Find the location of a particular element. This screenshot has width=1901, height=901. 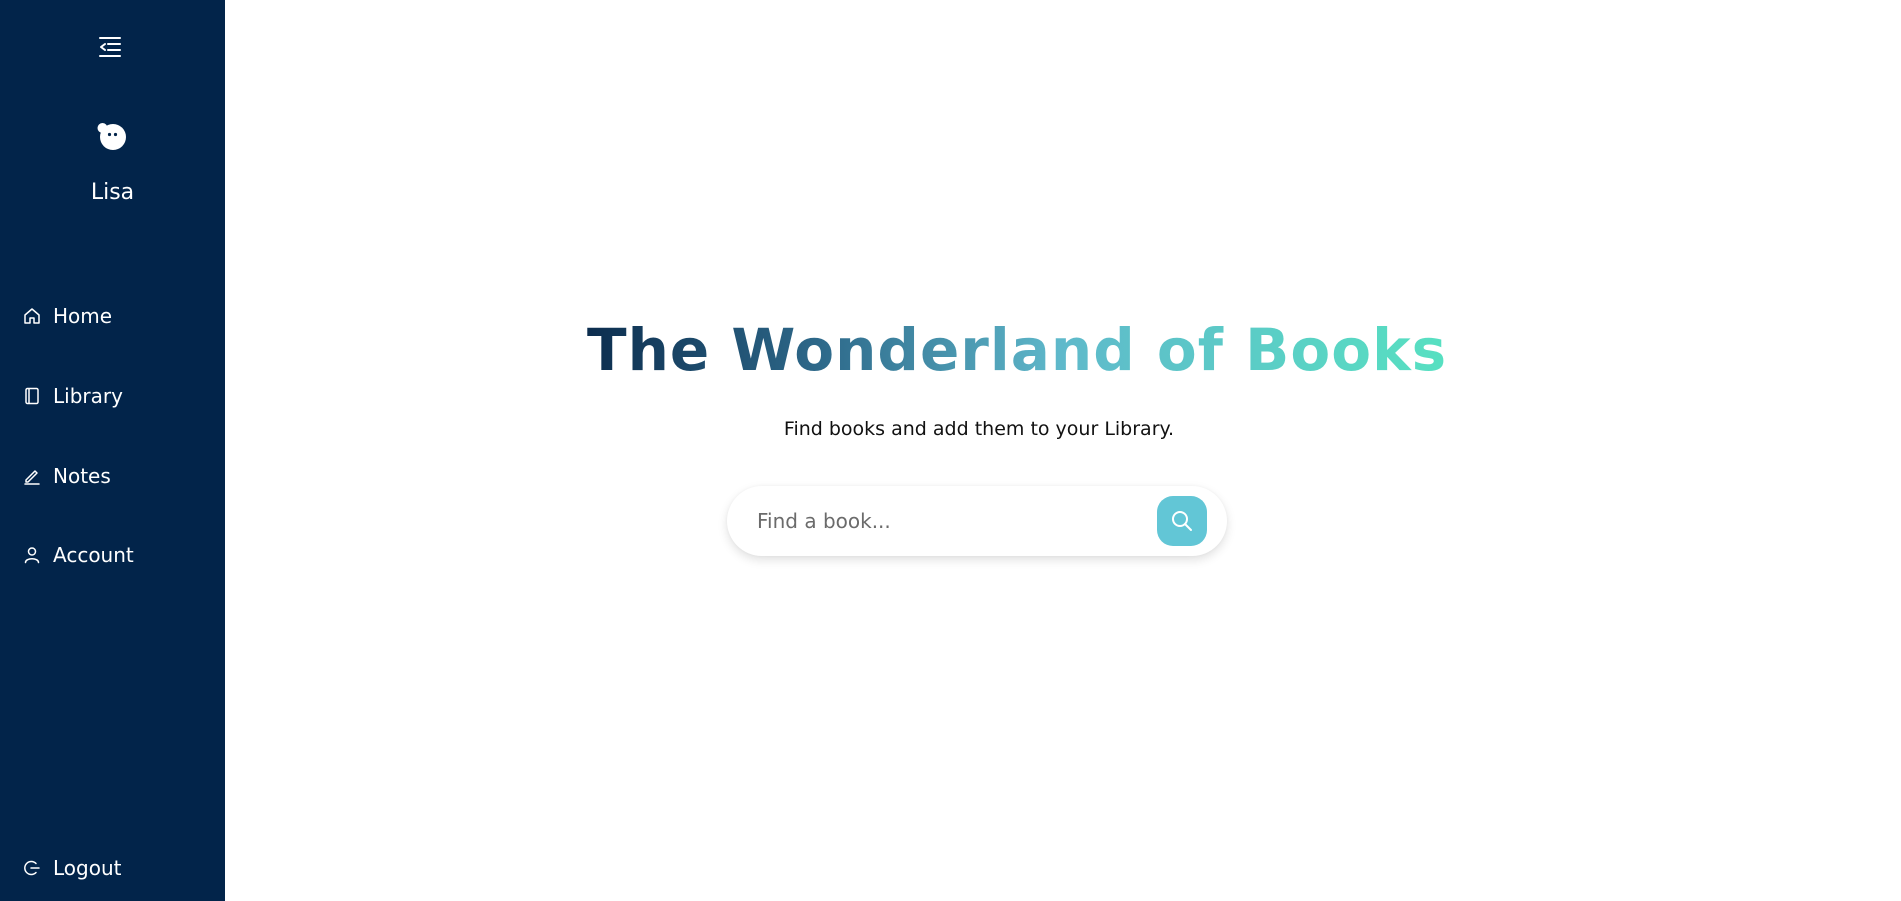

pencil-icon is located at coordinates (32, 476).